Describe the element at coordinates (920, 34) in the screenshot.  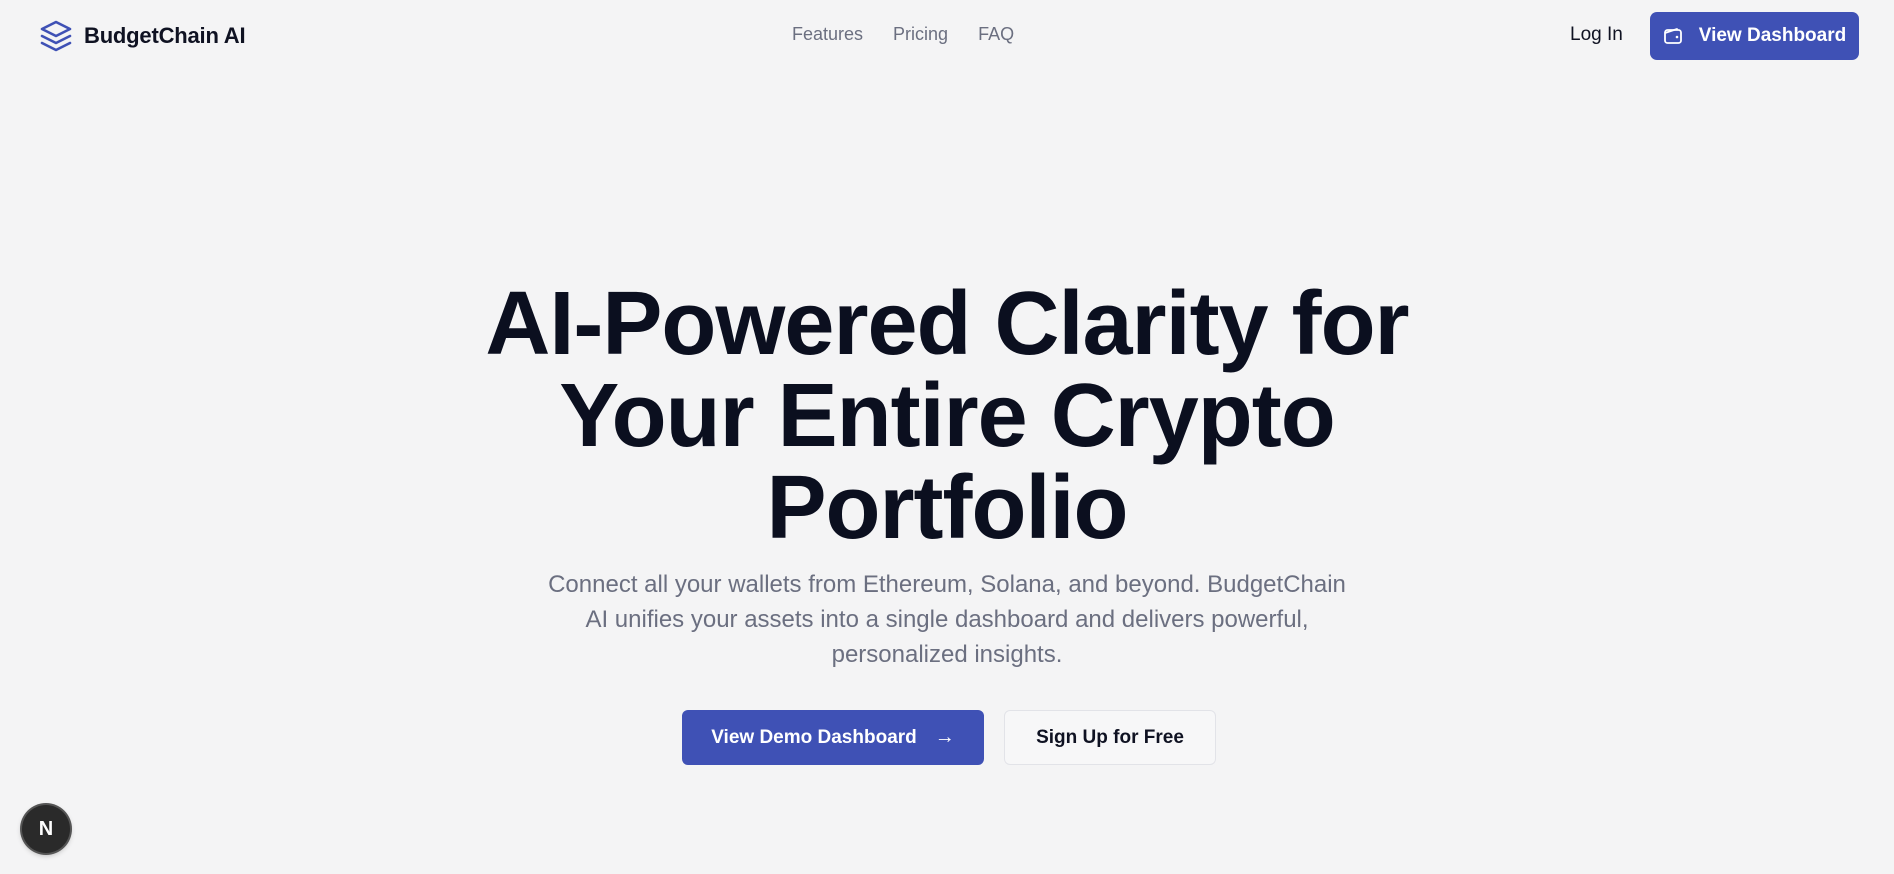
I see `nav-link-pricing: Pricing` at that location.